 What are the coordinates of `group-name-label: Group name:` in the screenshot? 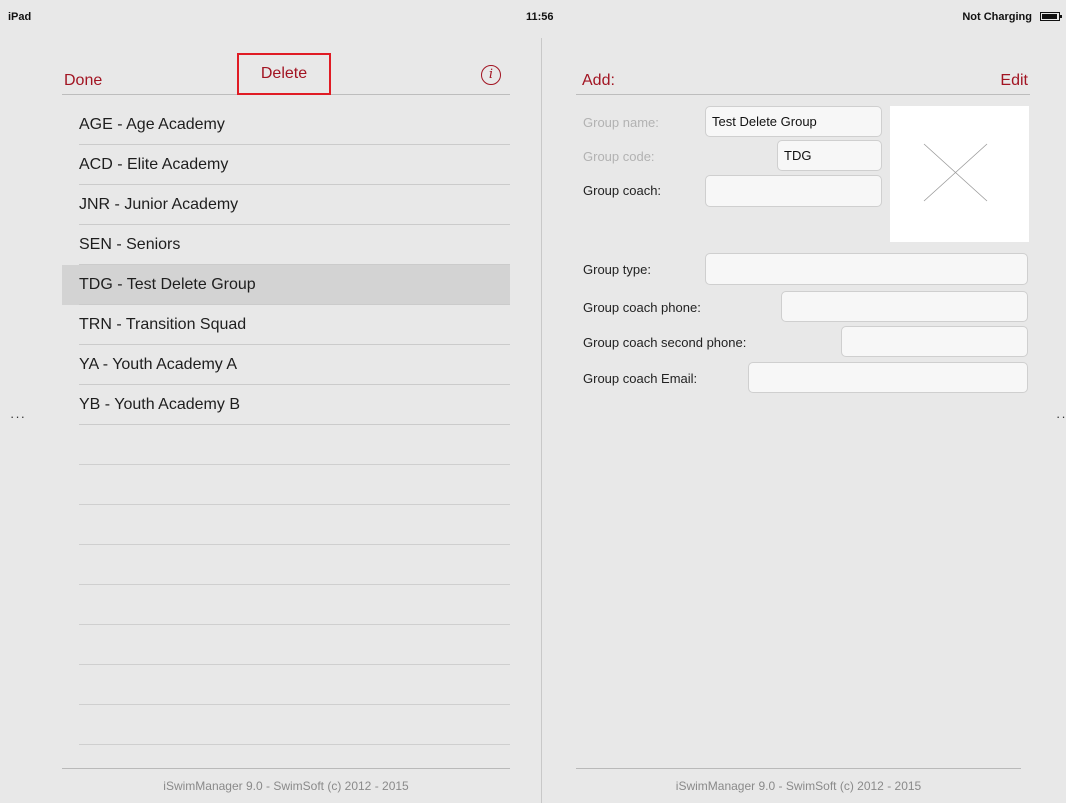 It's located at (621, 122).